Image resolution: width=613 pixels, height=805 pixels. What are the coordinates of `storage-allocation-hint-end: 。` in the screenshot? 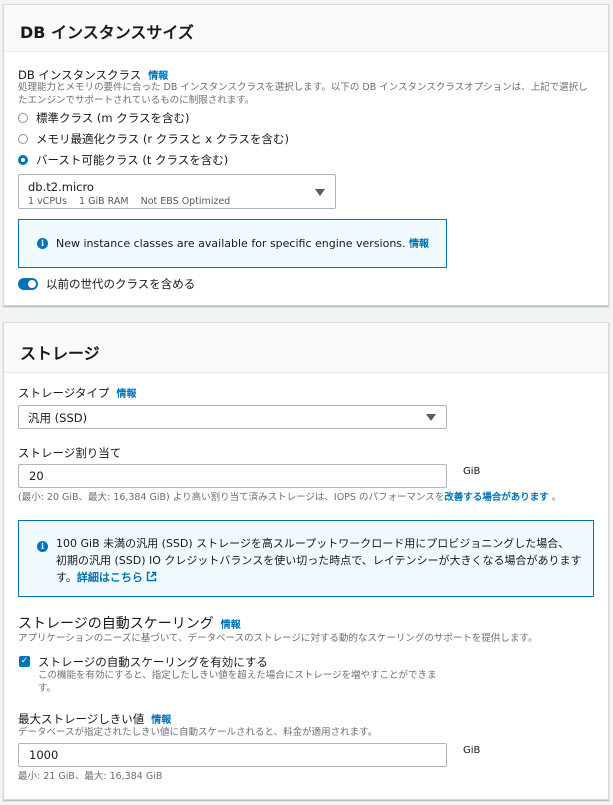 It's located at (556, 497).